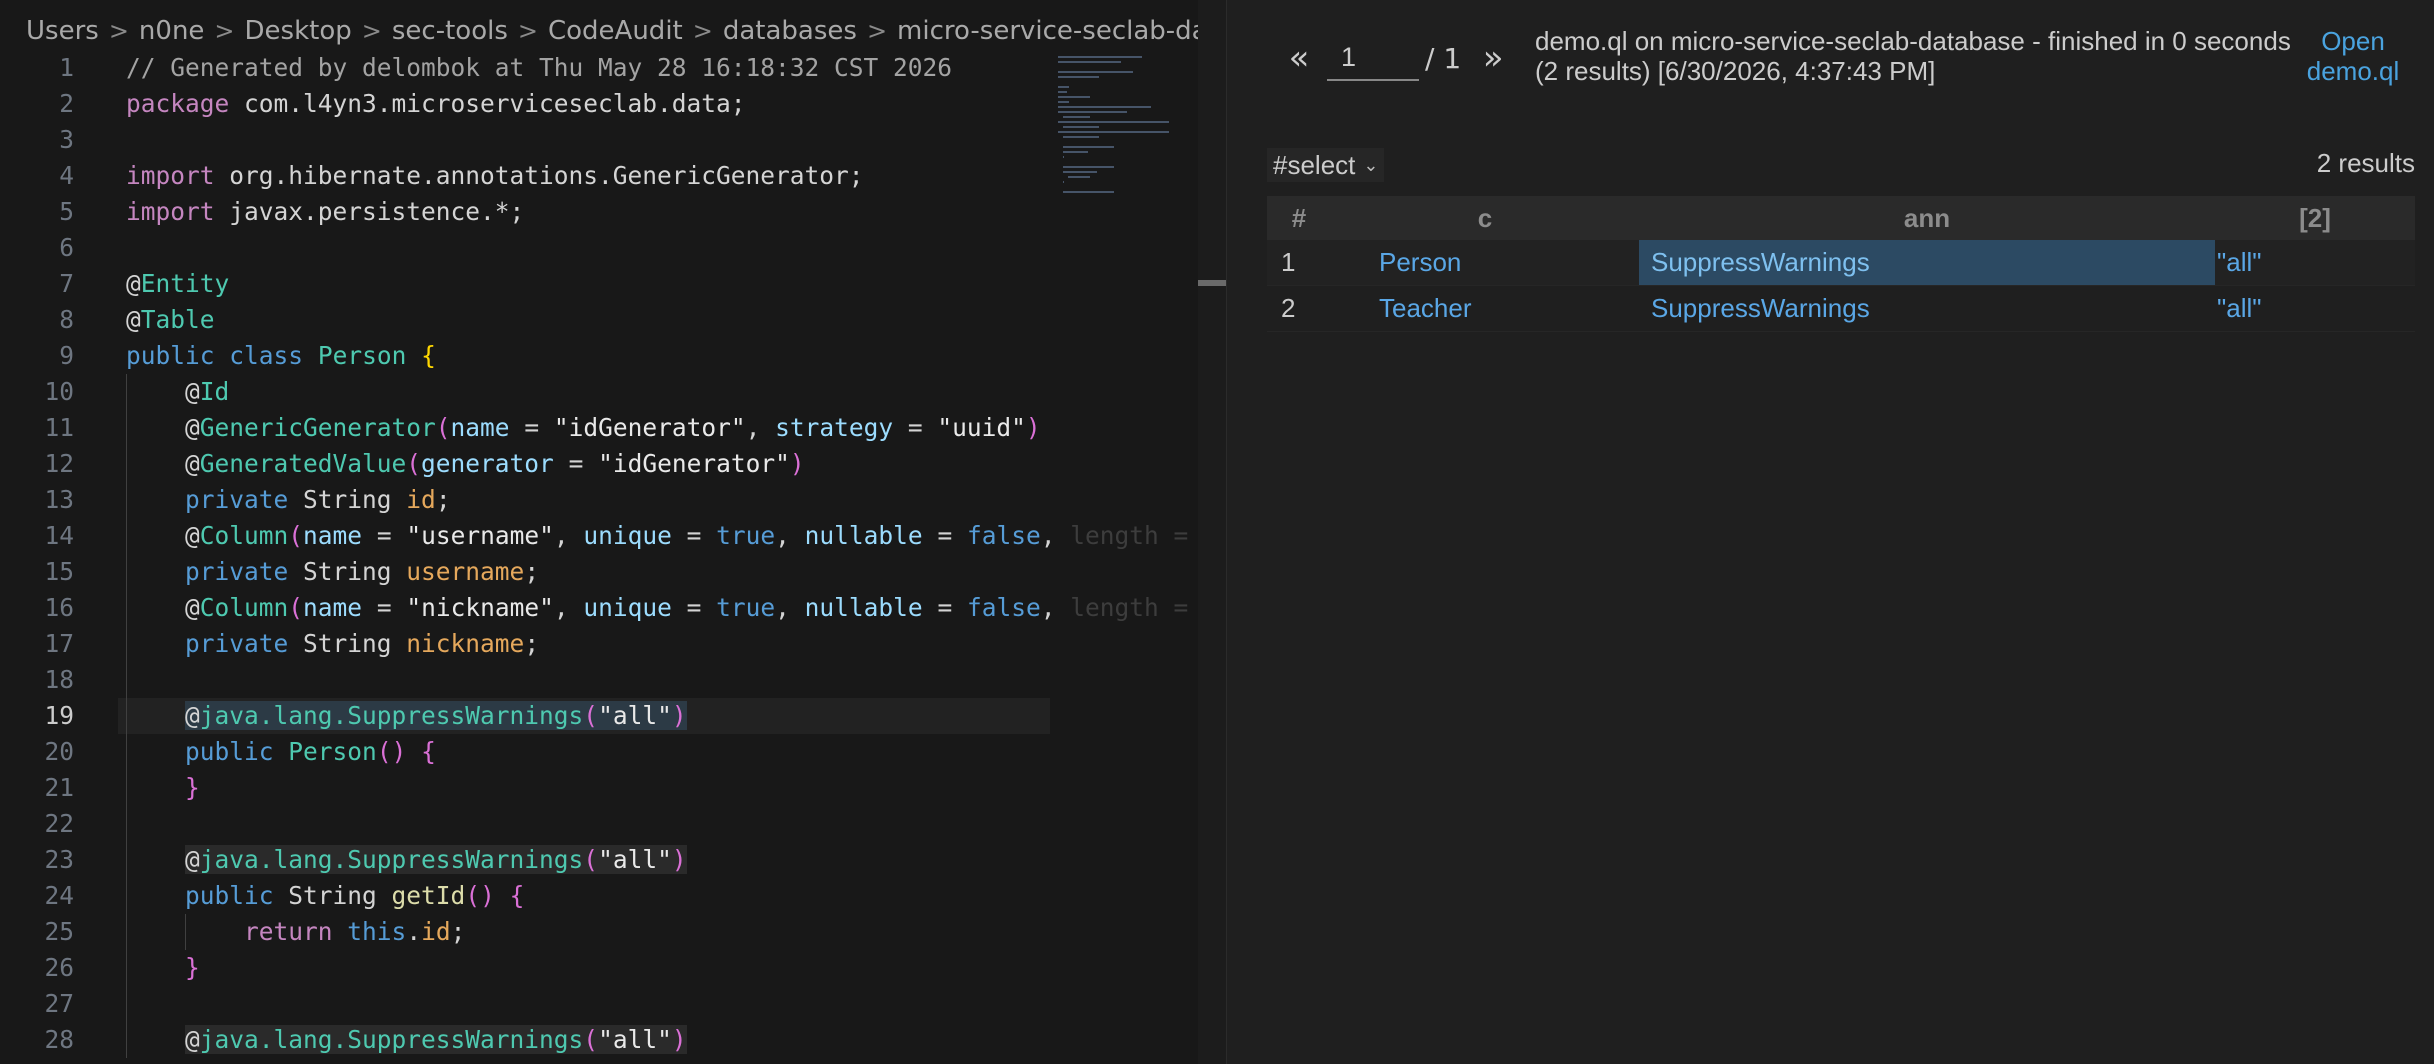  Describe the element at coordinates (525, 1004) in the screenshot. I see `code-line: 27` at that location.